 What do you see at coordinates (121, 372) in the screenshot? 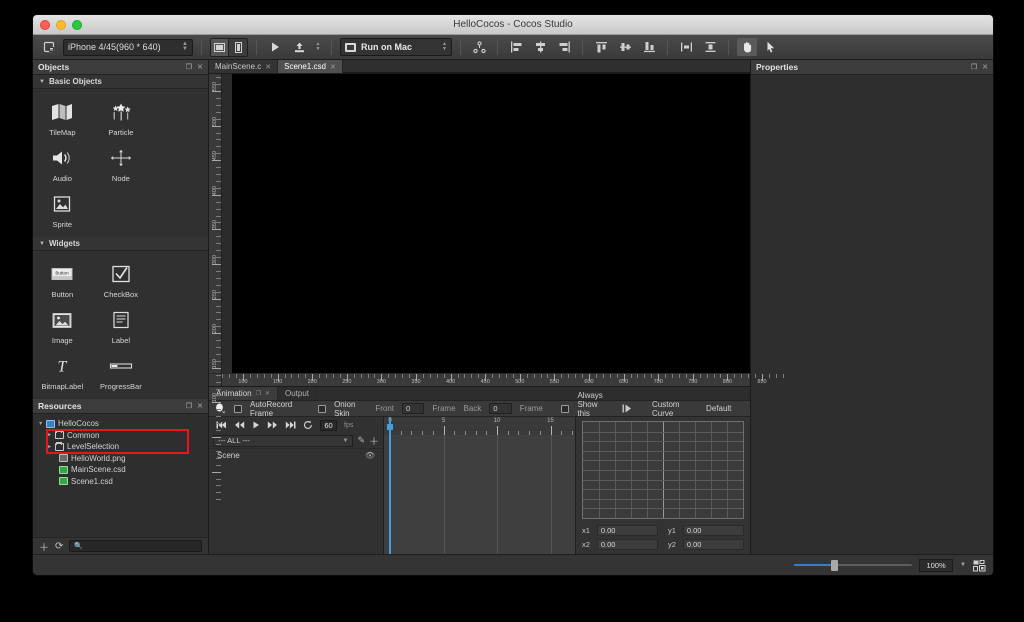
I see `widget-item-progressbar: ProgressBar` at bounding box center [121, 372].